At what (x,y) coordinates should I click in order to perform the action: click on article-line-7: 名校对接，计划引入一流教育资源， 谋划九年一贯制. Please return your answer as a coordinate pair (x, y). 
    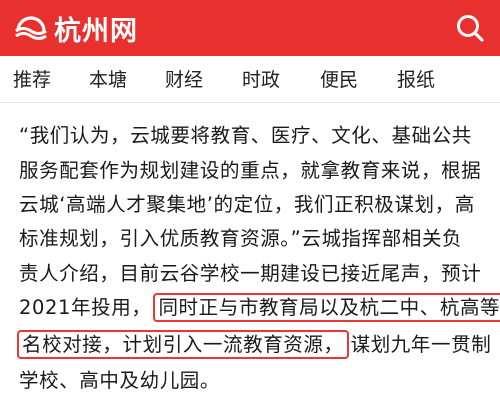
    Looking at the image, I should click on (253, 343).